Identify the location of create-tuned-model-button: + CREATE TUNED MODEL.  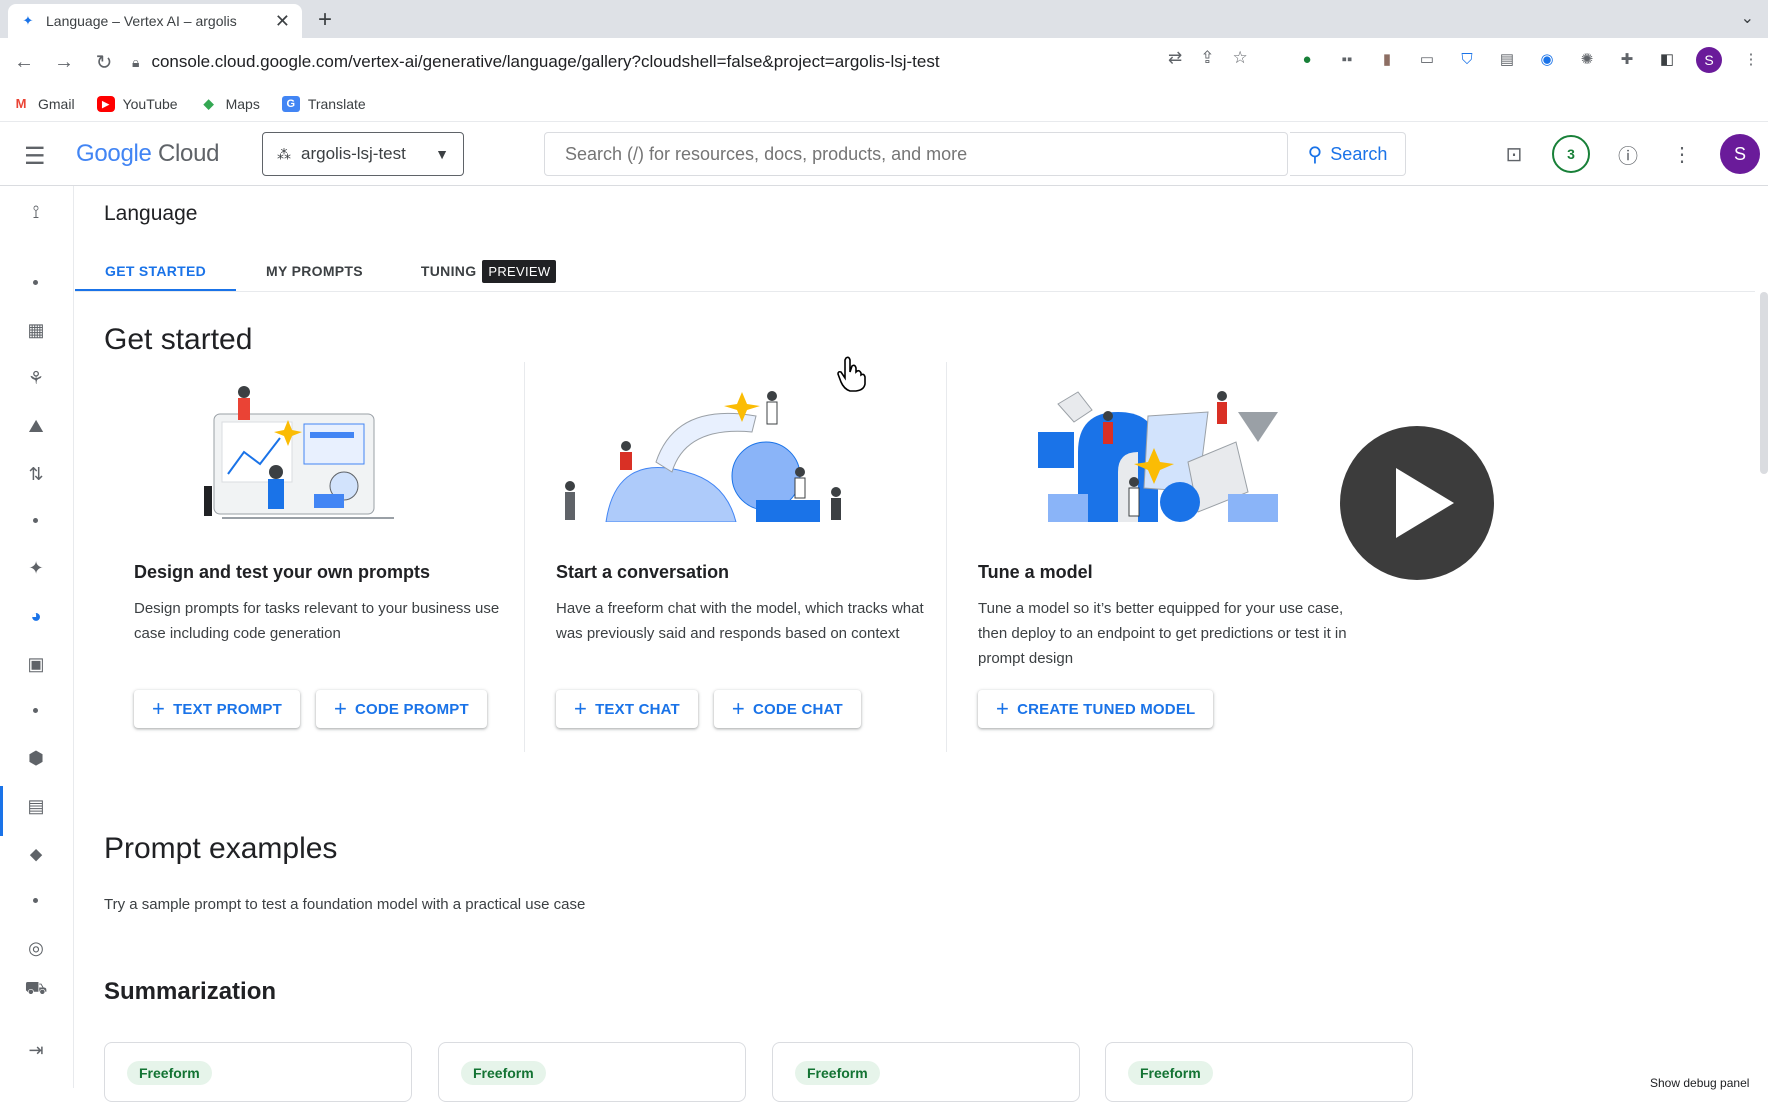
(1096, 709).